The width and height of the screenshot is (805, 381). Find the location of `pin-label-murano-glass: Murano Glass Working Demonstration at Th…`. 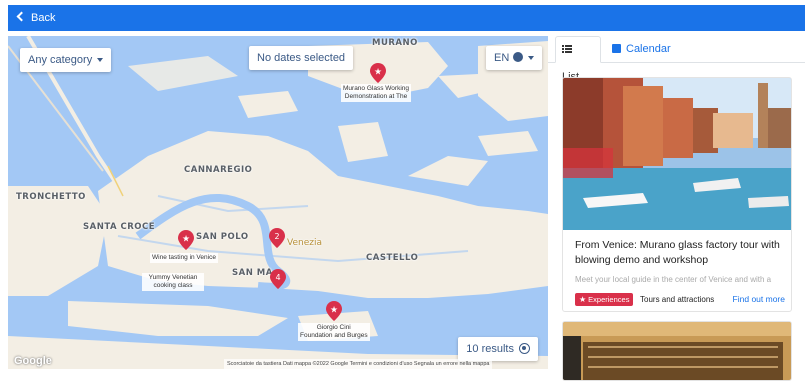

pin-label-murano-glass: Murano Glass Working Demonstration at Th… is located at coordinates (376, 93).